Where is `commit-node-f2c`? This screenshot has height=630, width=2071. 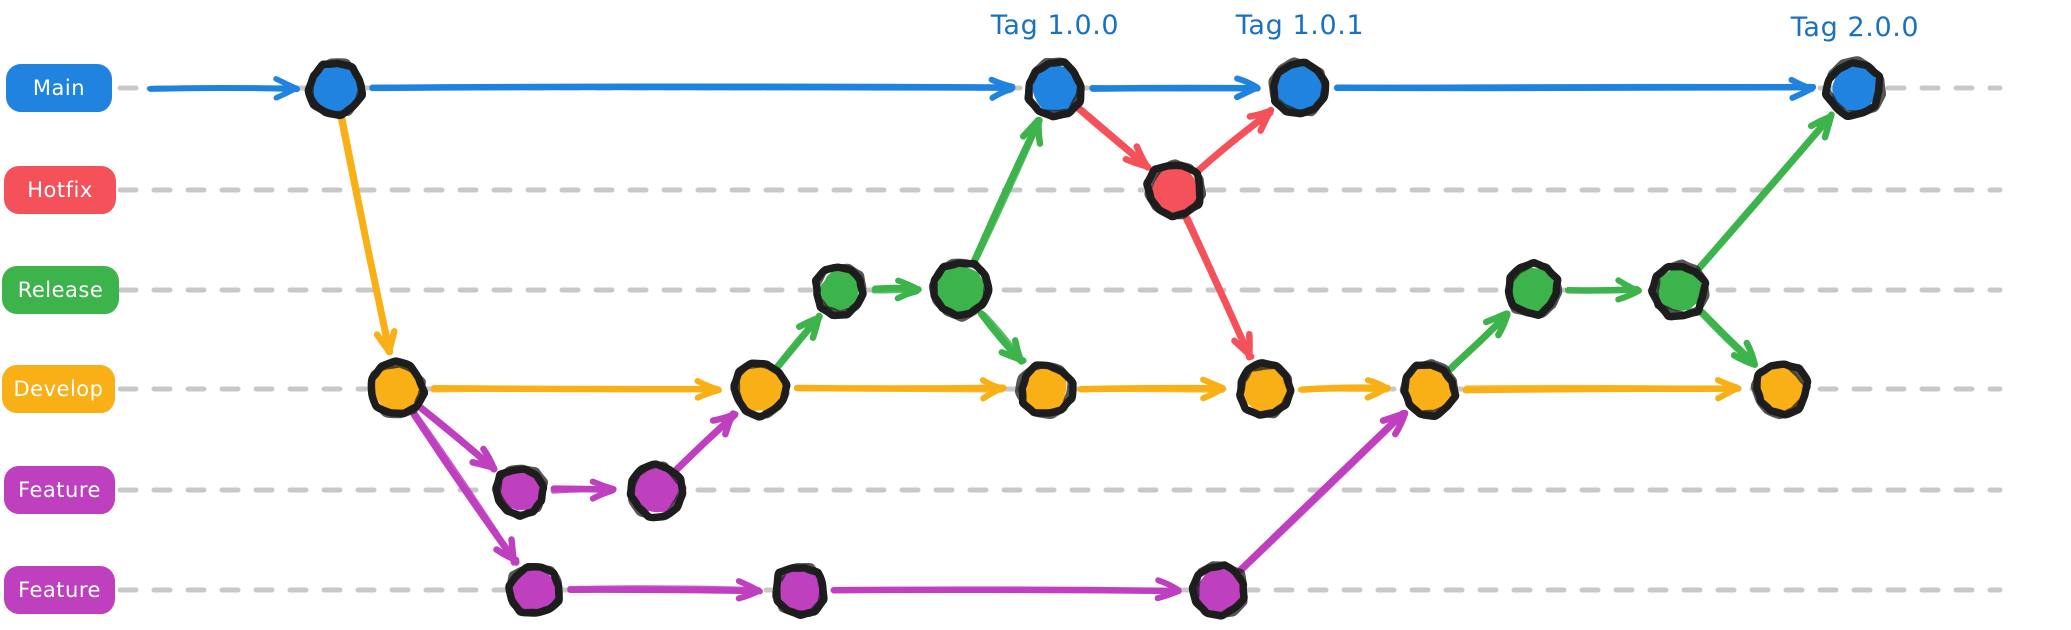 commit-node-f2c is located at coordinates (1218, 590).